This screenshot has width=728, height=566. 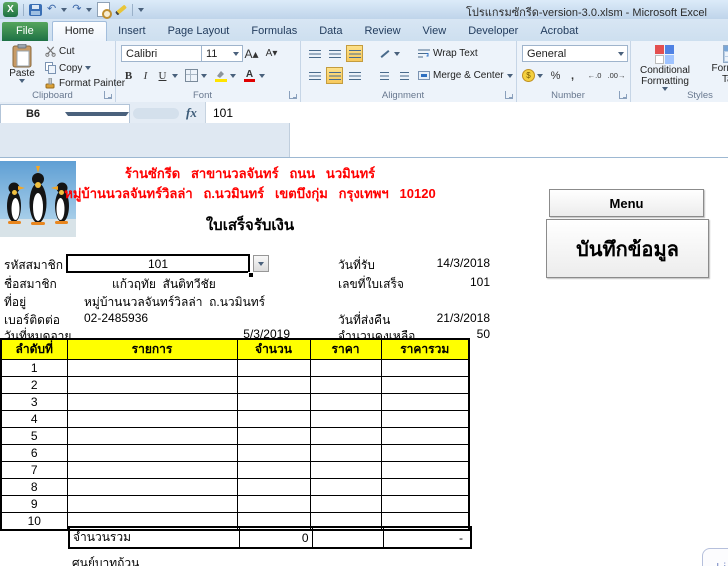 What do you see at coordinates (314, 53) in the screenshot?
I see `align-top-button` at bounding box center [314, 53].